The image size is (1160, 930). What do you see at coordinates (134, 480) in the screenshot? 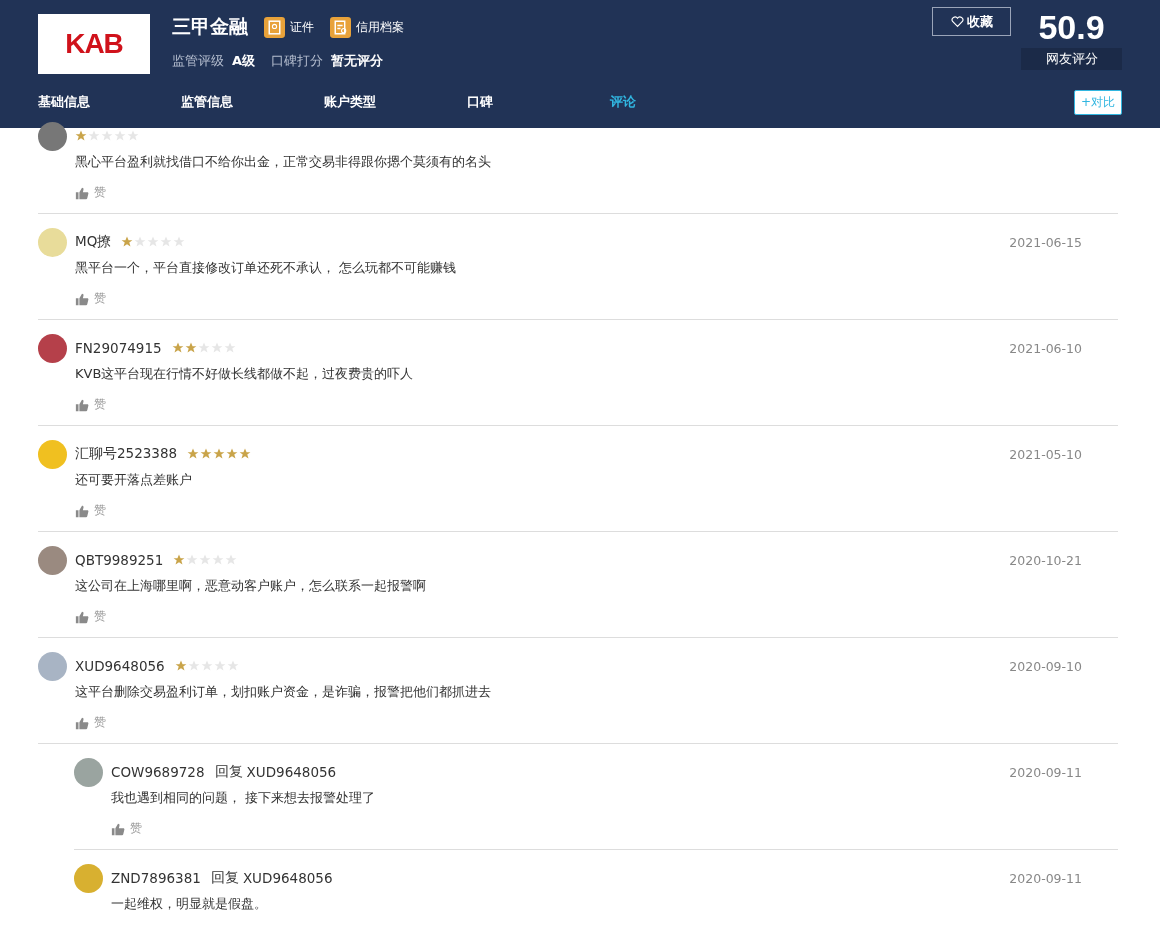
I see `comment-text: 还可要开落点差账户` at bounding box center [134, 480].